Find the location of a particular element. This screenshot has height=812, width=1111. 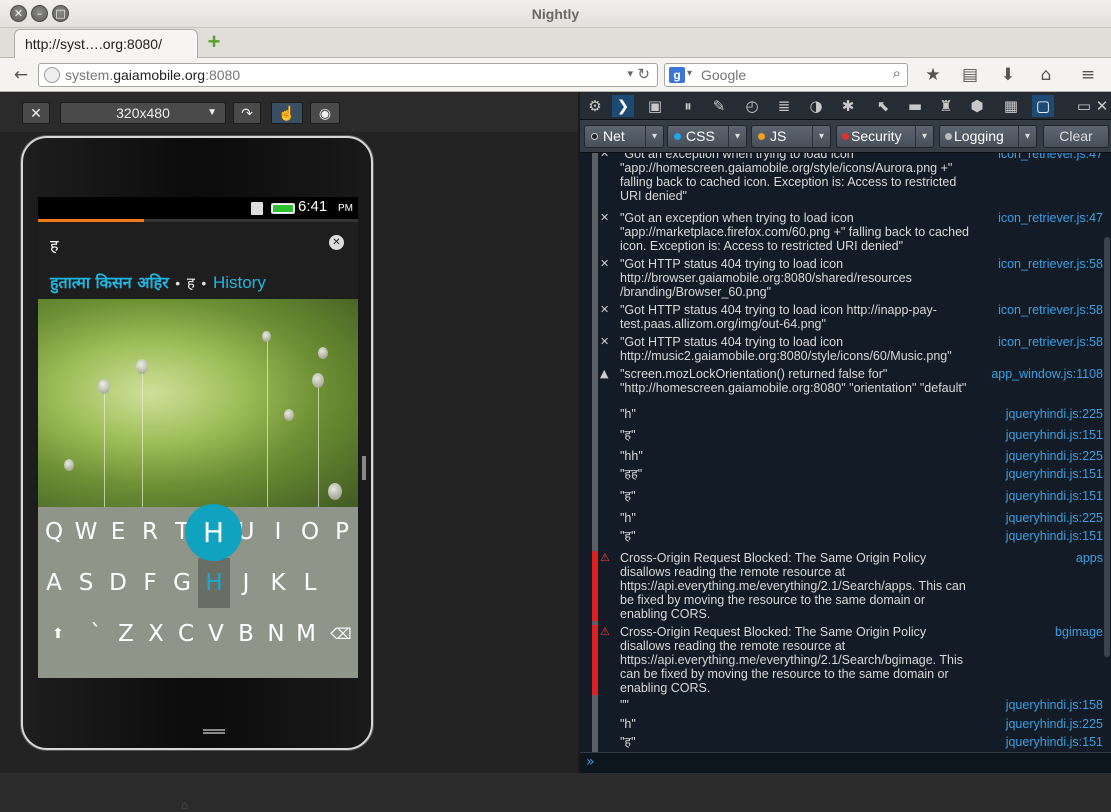

resize-grip-icon is located at coordinates (364, 468).